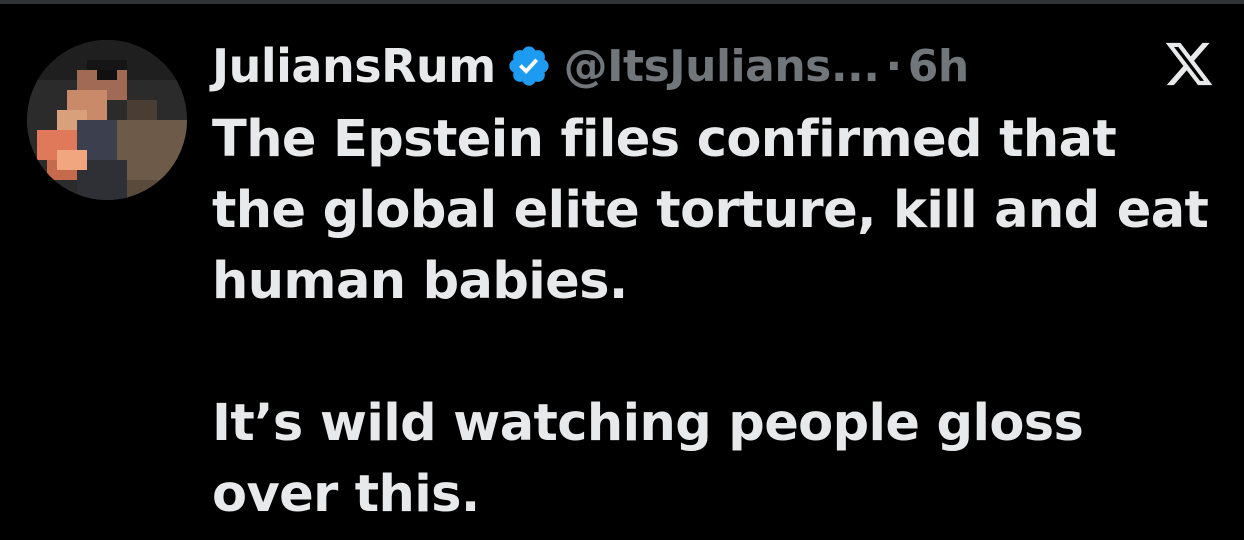 The width and height of the screenshot is (1244, 540). I want to click on top-divider, so click(622, 2).